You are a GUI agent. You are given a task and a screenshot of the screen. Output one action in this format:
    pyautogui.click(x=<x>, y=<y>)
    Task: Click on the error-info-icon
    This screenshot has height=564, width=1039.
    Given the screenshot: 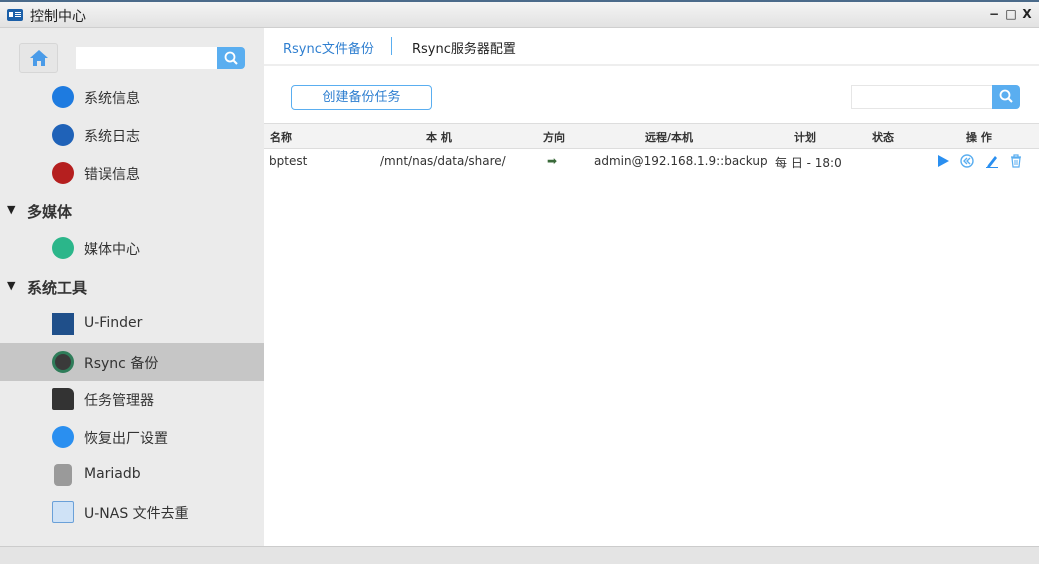 What is the action you would take?
    pyautogui.click(x=63, y=173)
    